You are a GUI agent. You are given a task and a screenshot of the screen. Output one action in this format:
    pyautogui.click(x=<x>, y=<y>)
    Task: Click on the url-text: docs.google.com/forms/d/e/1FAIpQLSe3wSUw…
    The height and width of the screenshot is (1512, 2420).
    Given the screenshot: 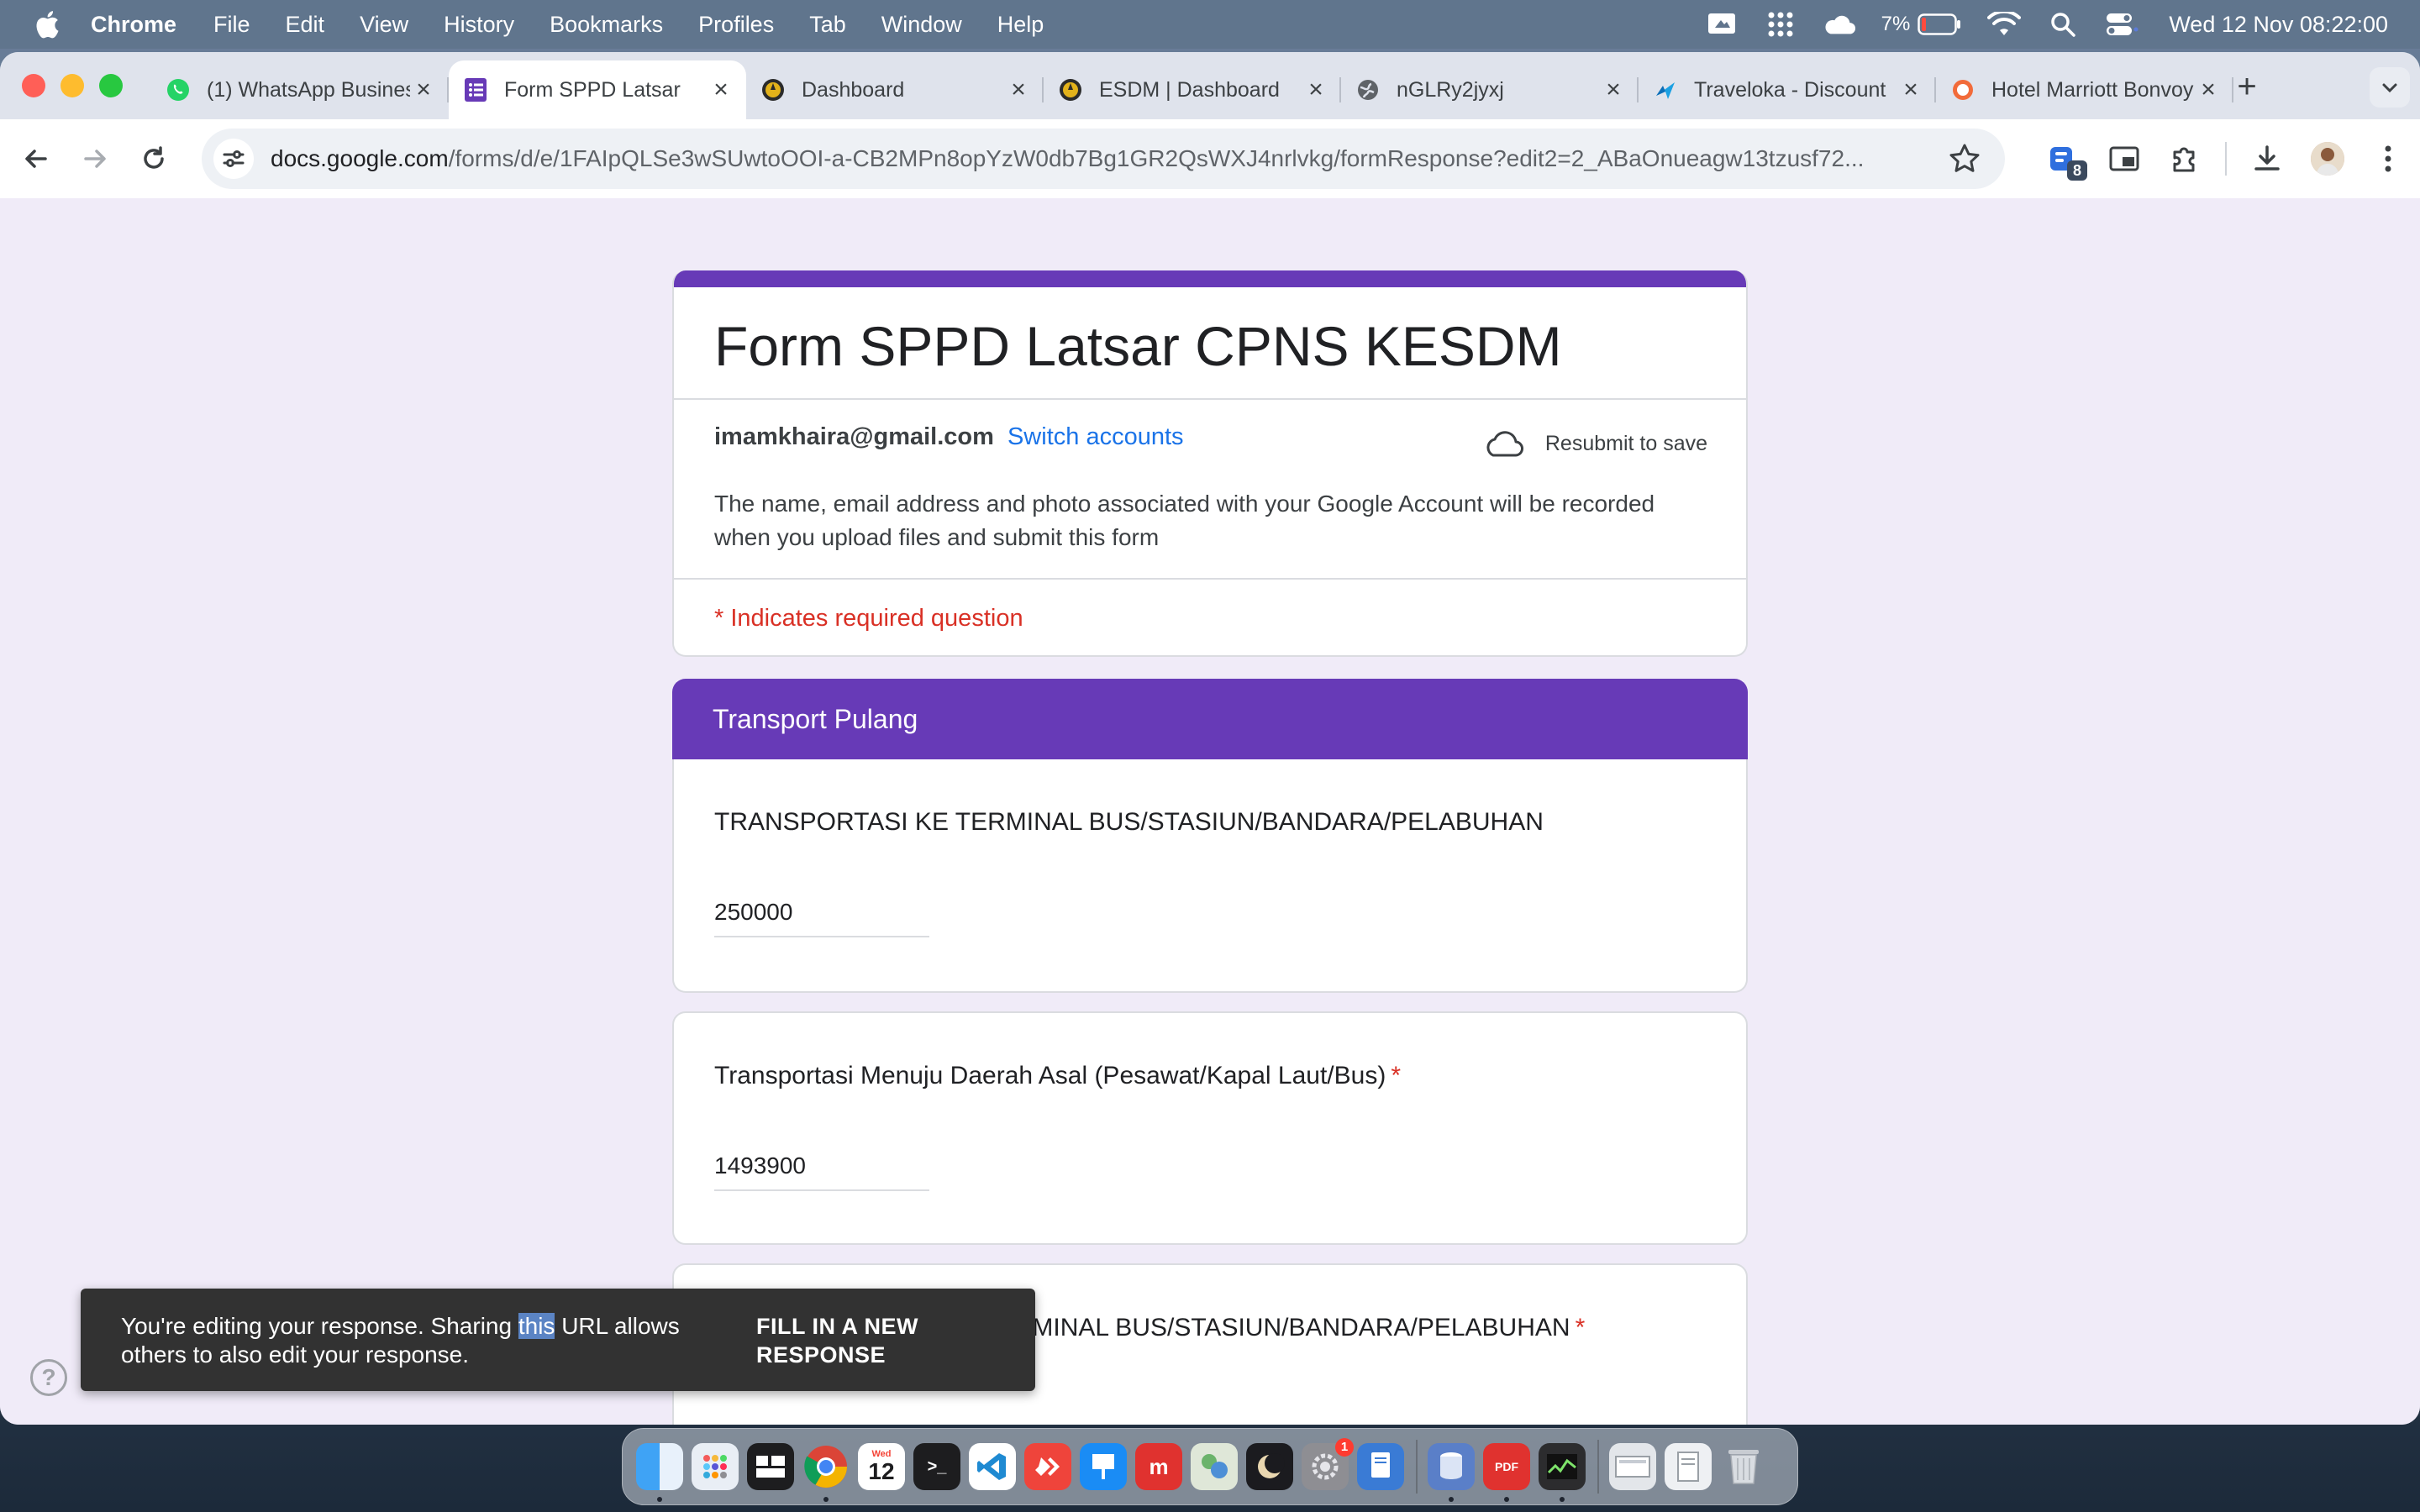 What is the action you would take?
    pyautogui.click(x=1094, y=158)
    